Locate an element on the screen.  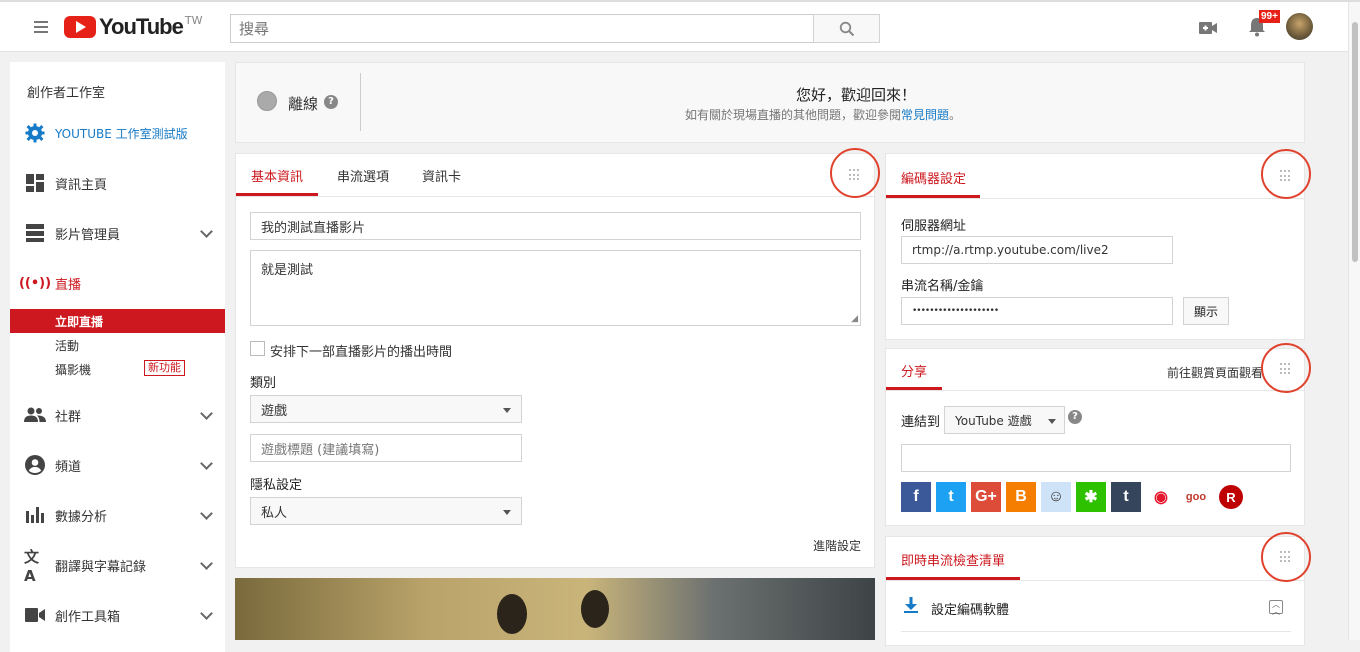
facebook-share-button: f is located at coordinates (916, 497).